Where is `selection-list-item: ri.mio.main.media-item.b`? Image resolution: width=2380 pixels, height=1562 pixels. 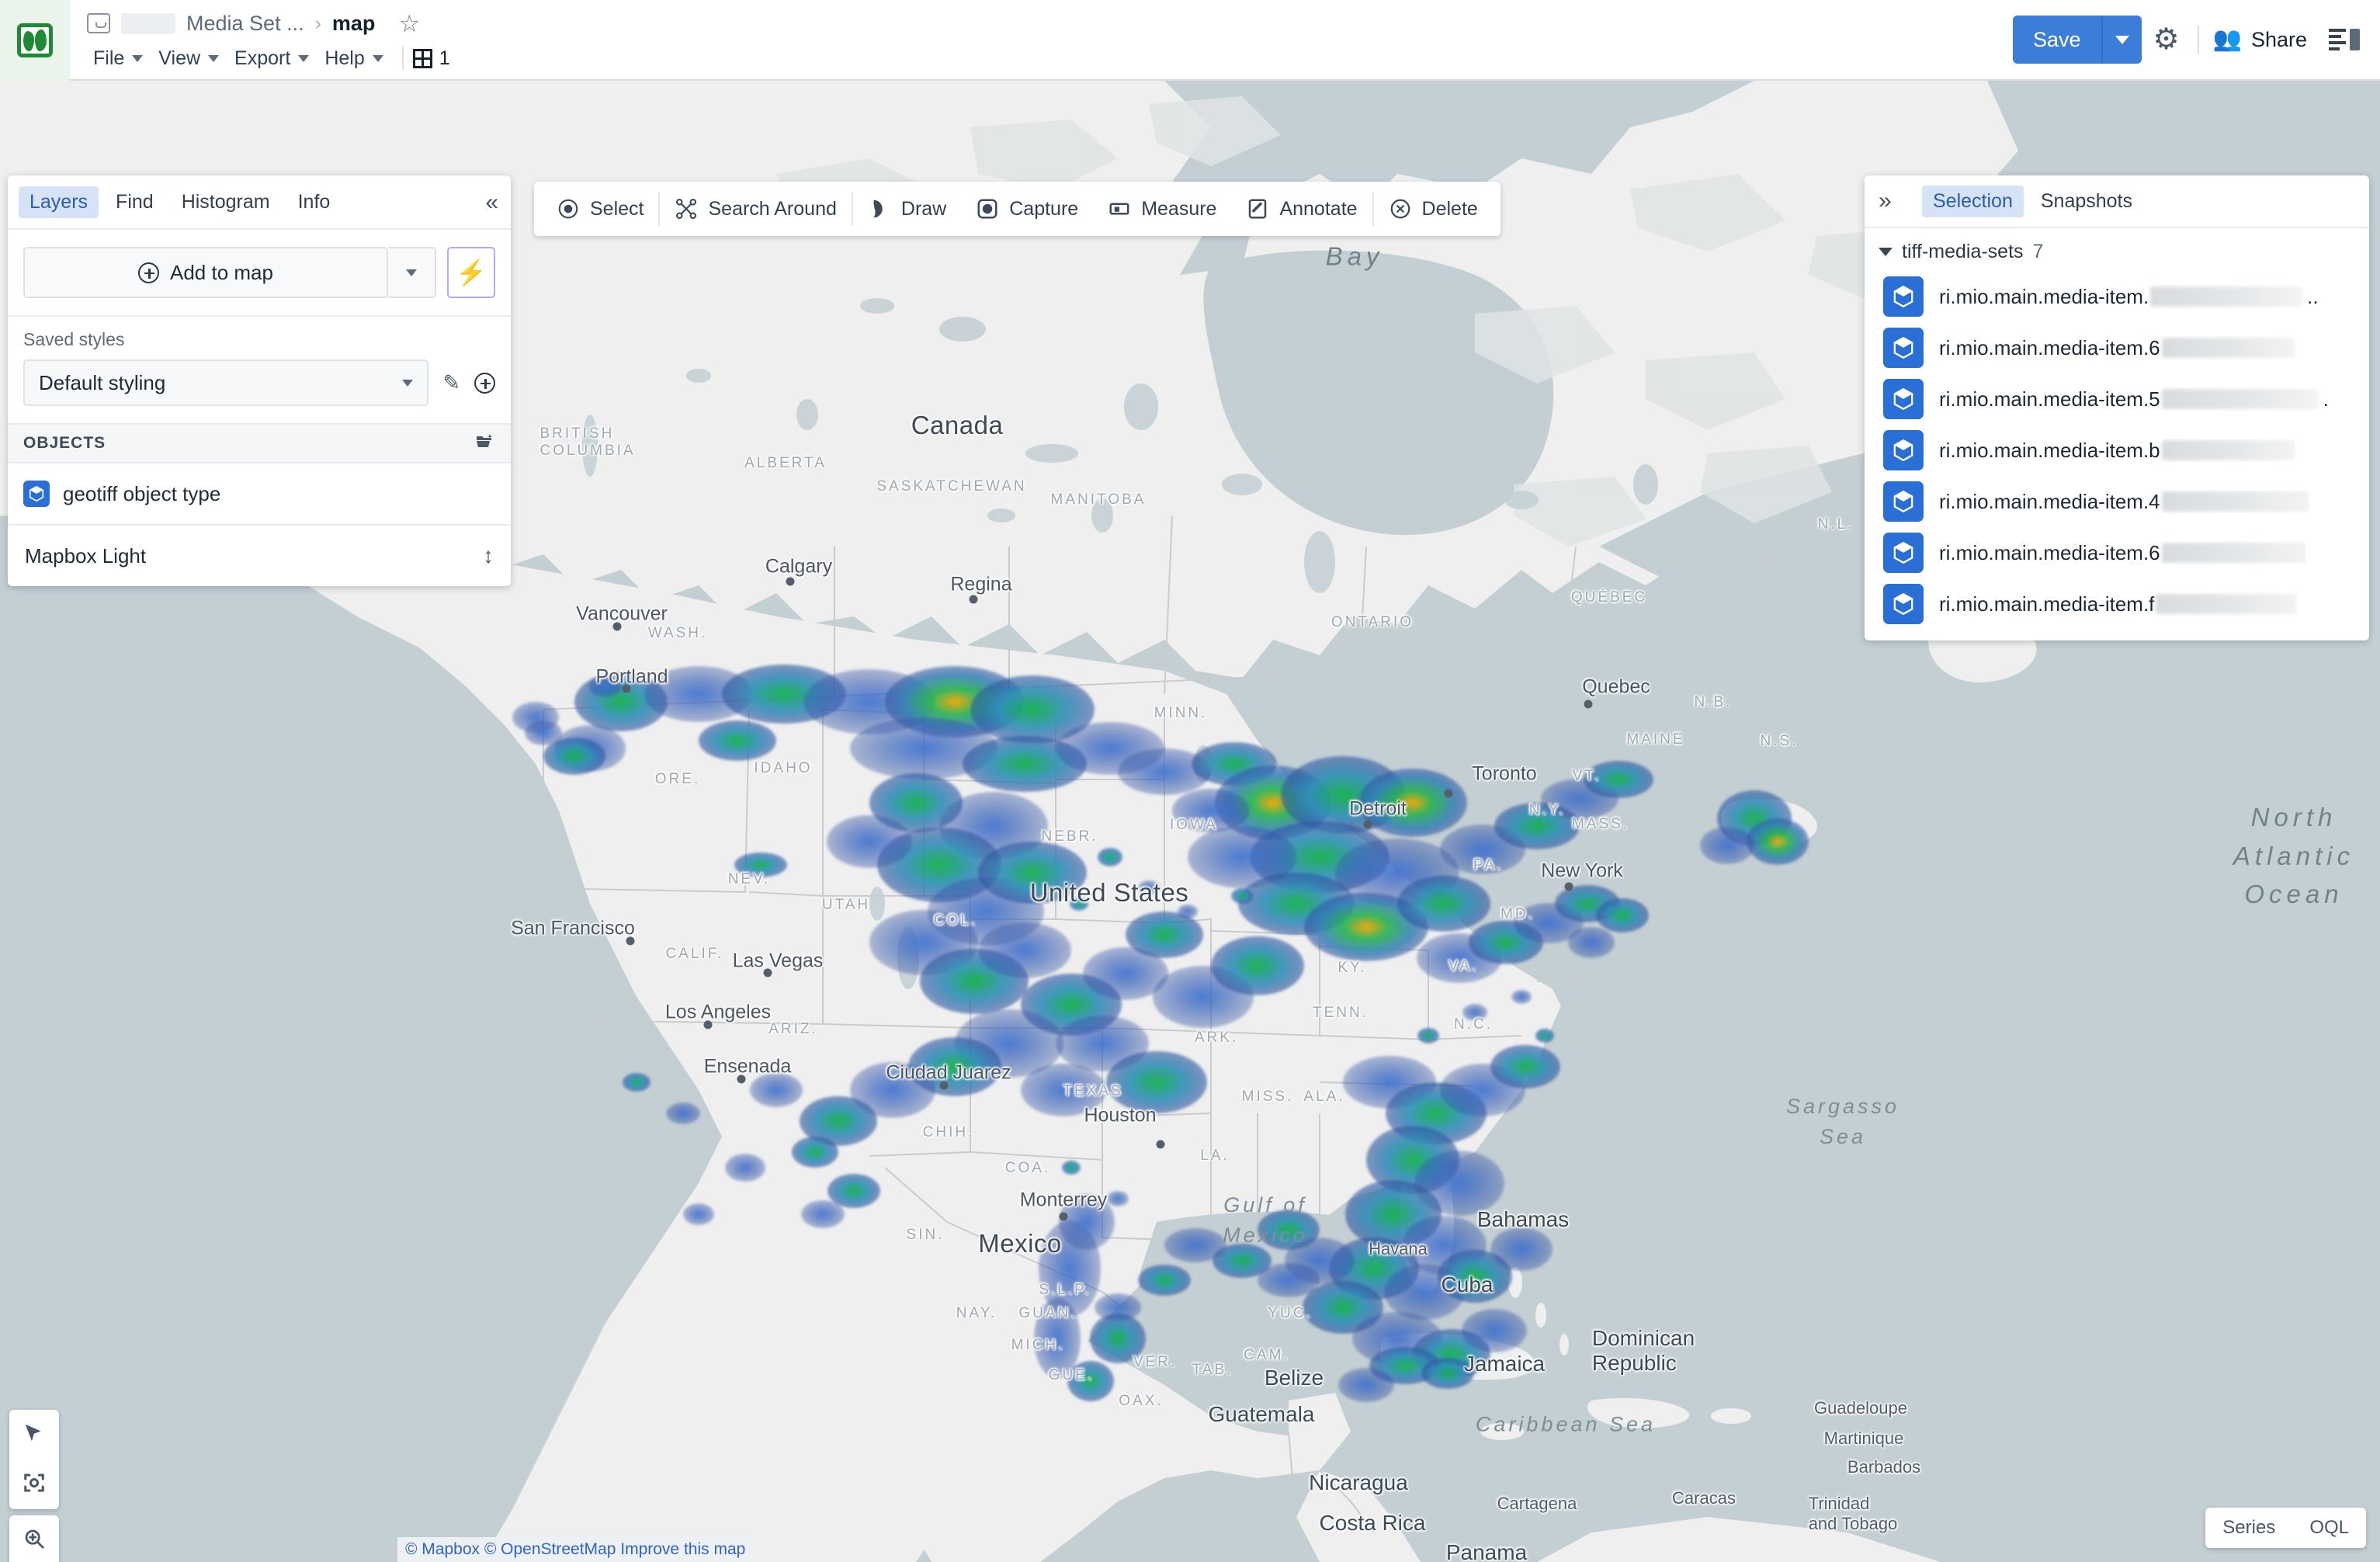 selection-list-item: ri.mio.main.media-item.b is located at coordinates (2117, 451).